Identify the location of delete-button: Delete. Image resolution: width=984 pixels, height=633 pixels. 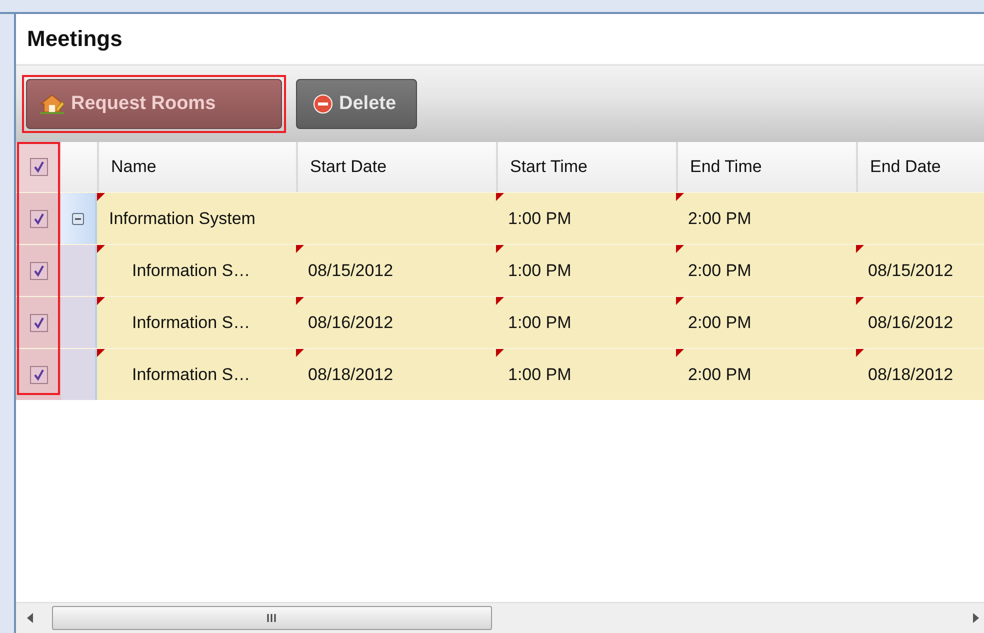
(357, 104).